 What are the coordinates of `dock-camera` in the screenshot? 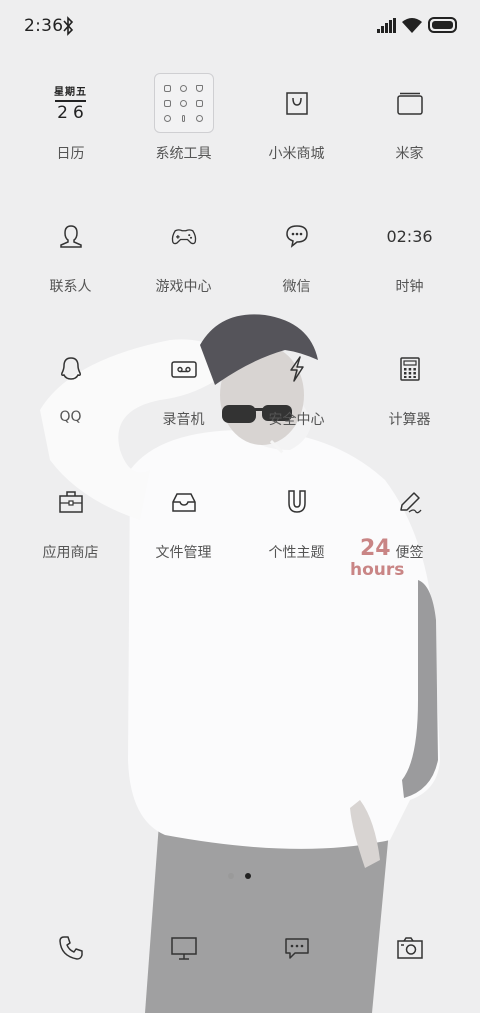 It's located at (409, 948).